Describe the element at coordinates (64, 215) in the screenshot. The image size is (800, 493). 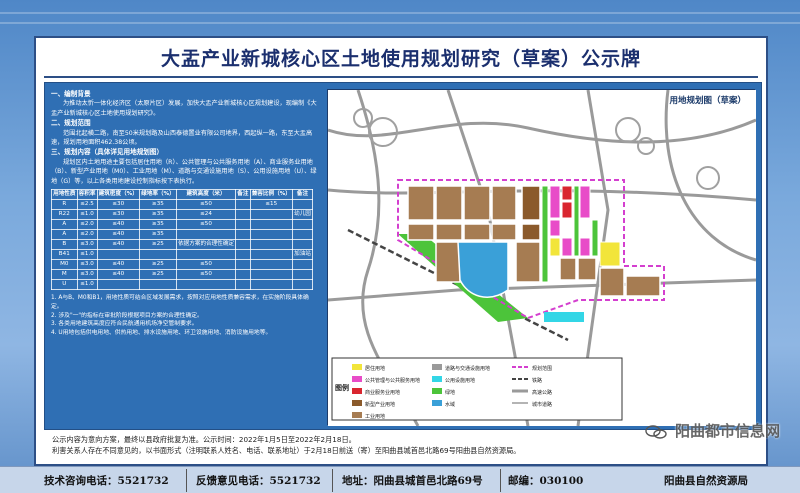
I see `spec-cell: R22` at that location.